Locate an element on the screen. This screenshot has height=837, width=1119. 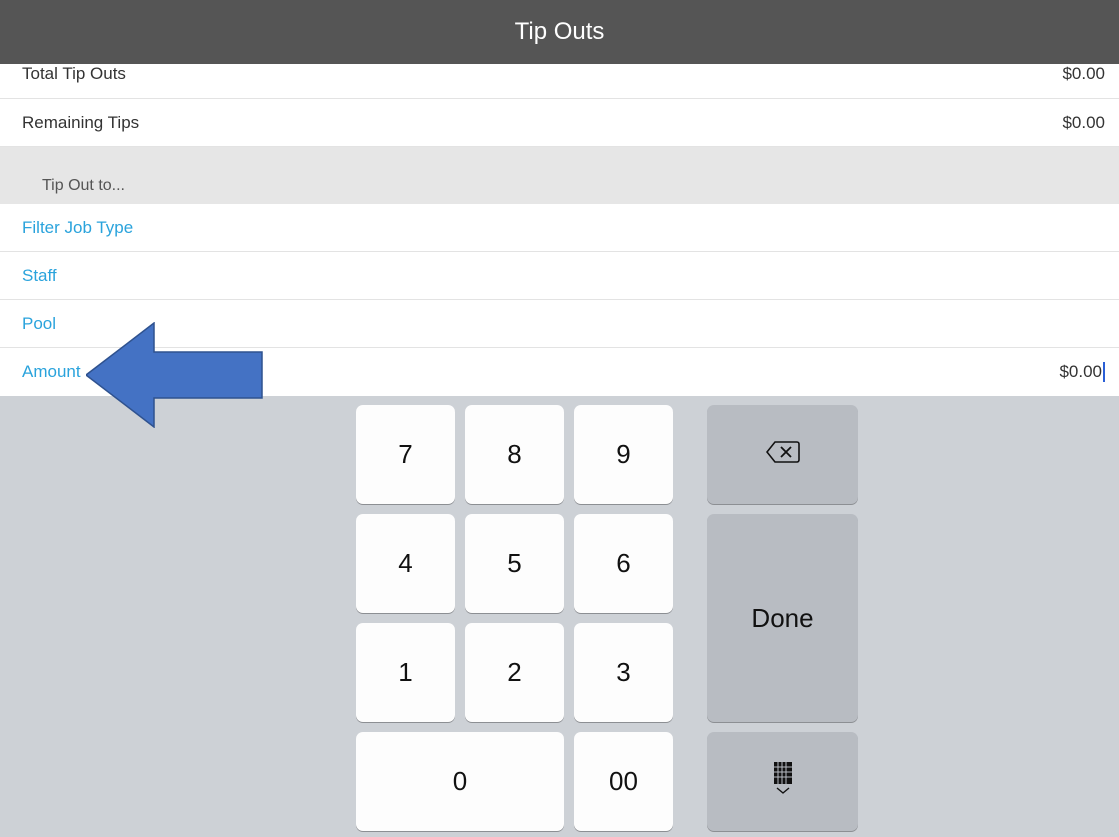
staff-row: Staff is located at coordinates (559, 276).